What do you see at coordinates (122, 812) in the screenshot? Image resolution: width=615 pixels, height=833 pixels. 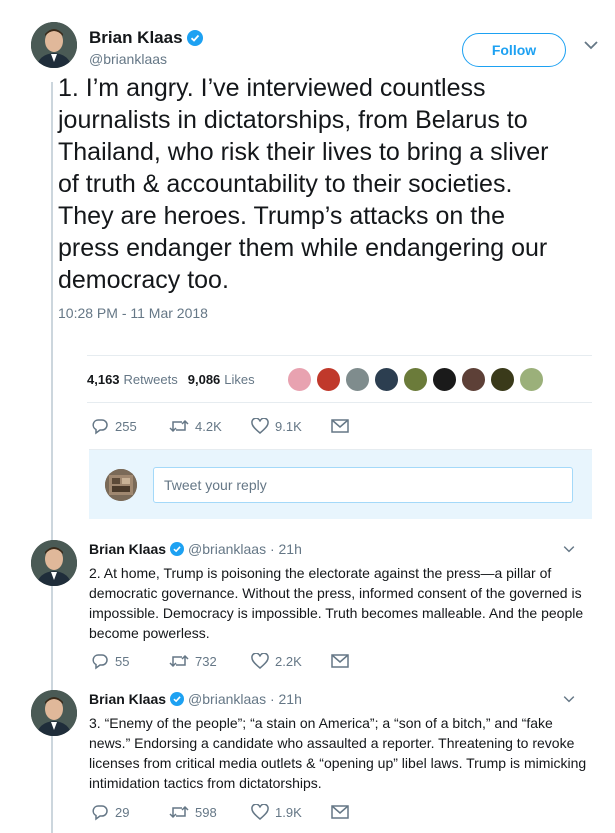 I see `reply-count: 29` at bounding box center [122, 812].